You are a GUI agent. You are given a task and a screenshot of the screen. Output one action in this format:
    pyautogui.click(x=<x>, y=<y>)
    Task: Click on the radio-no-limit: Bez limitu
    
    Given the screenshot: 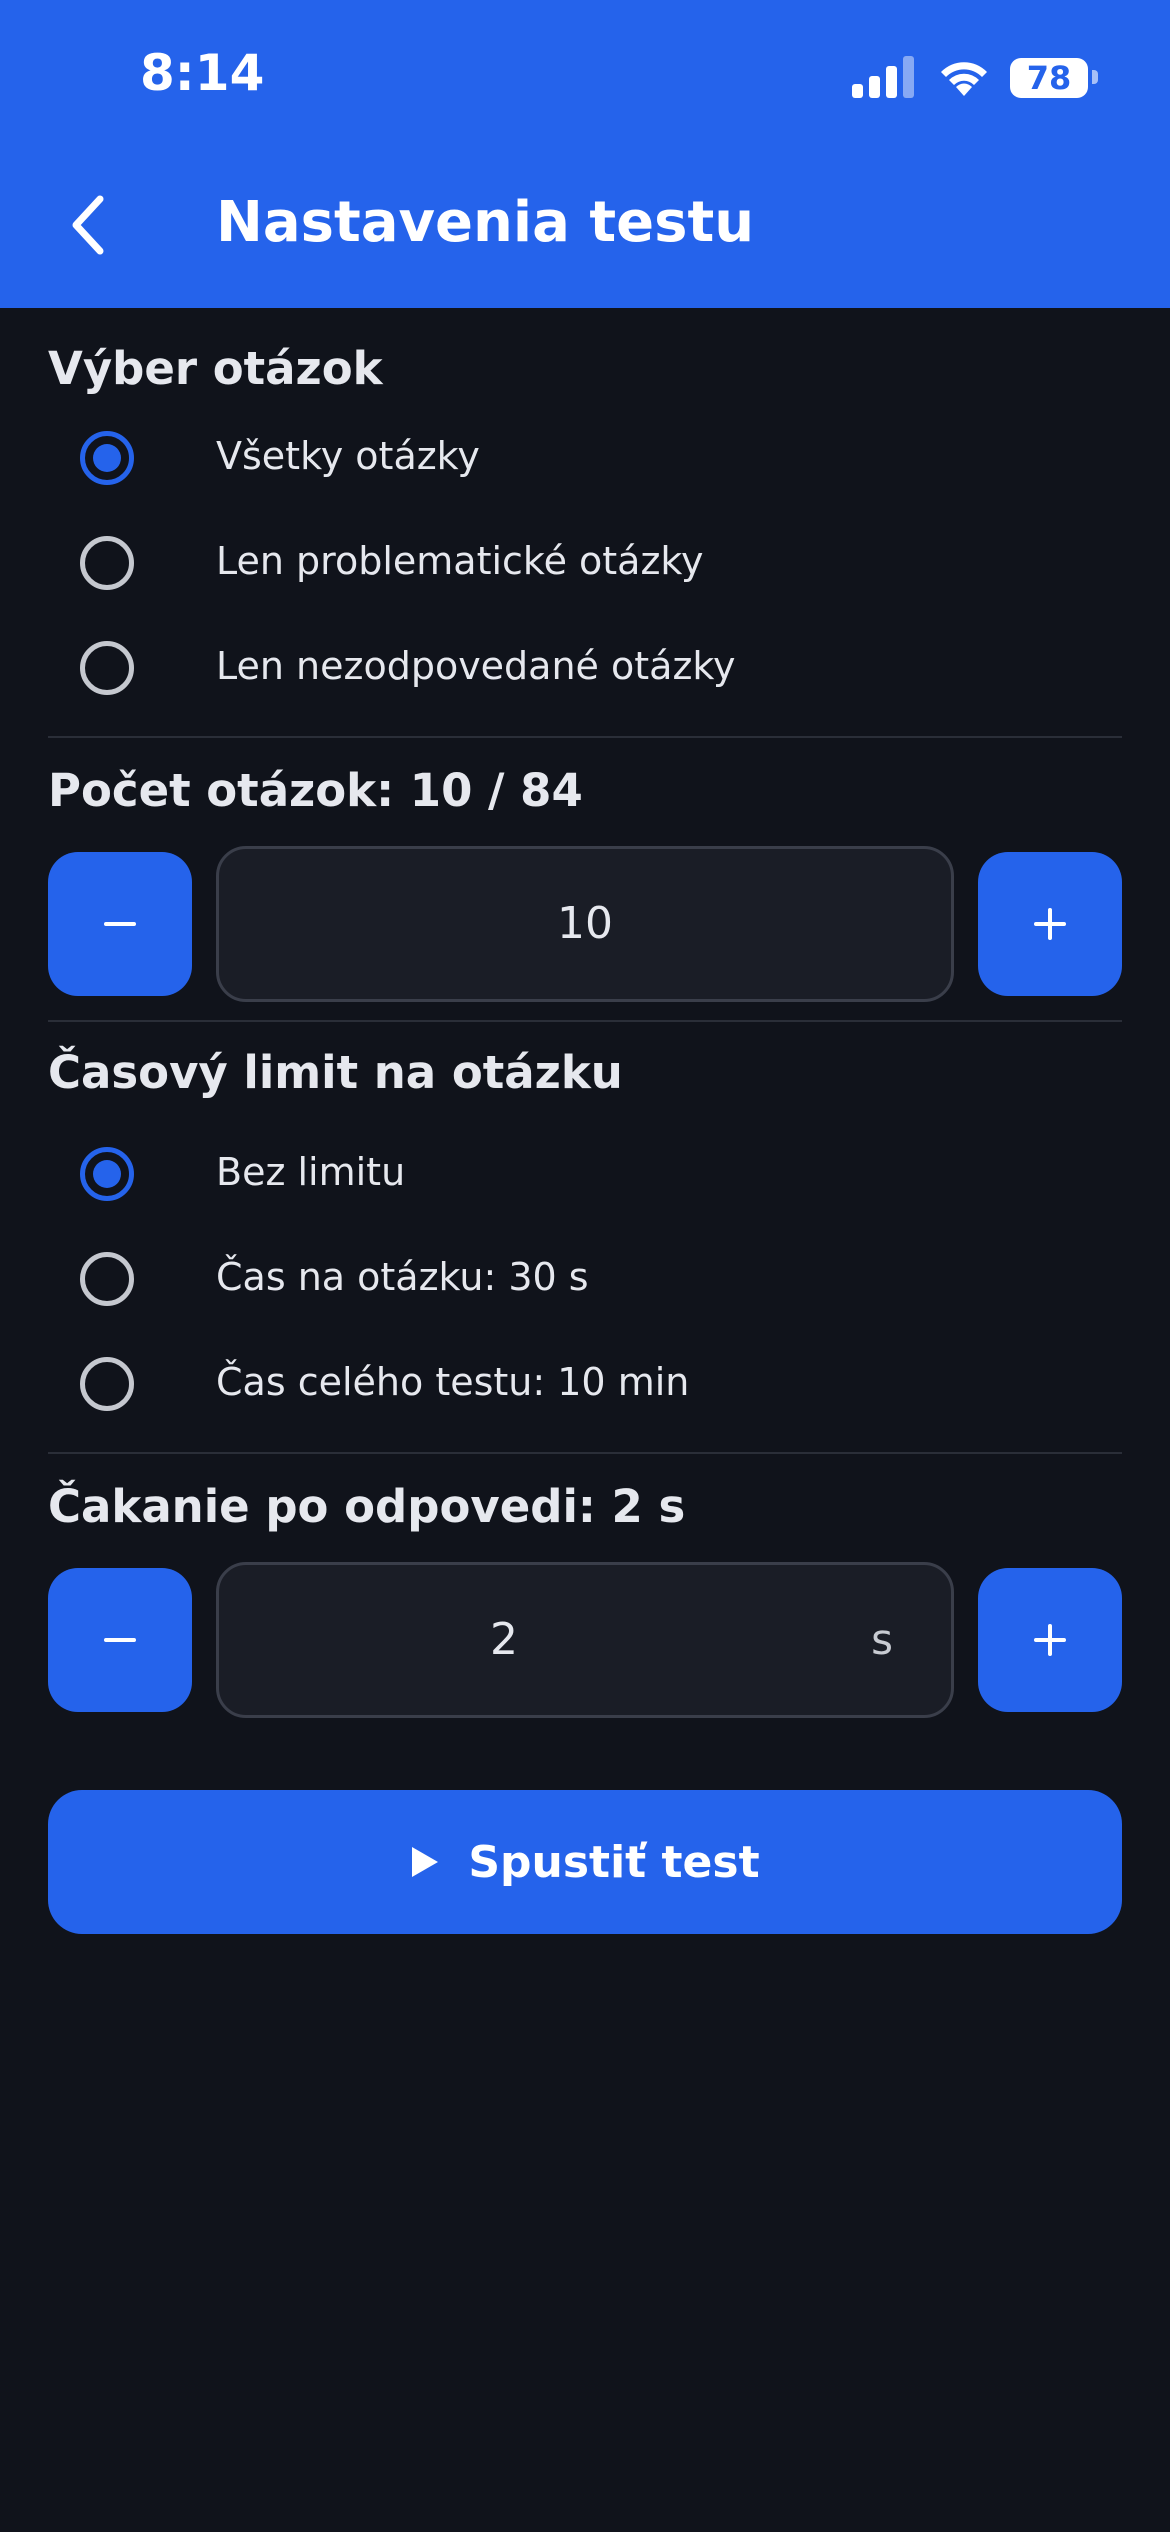 What is the action you would take?
    pyautogui.click(x=585, y=1174)
    